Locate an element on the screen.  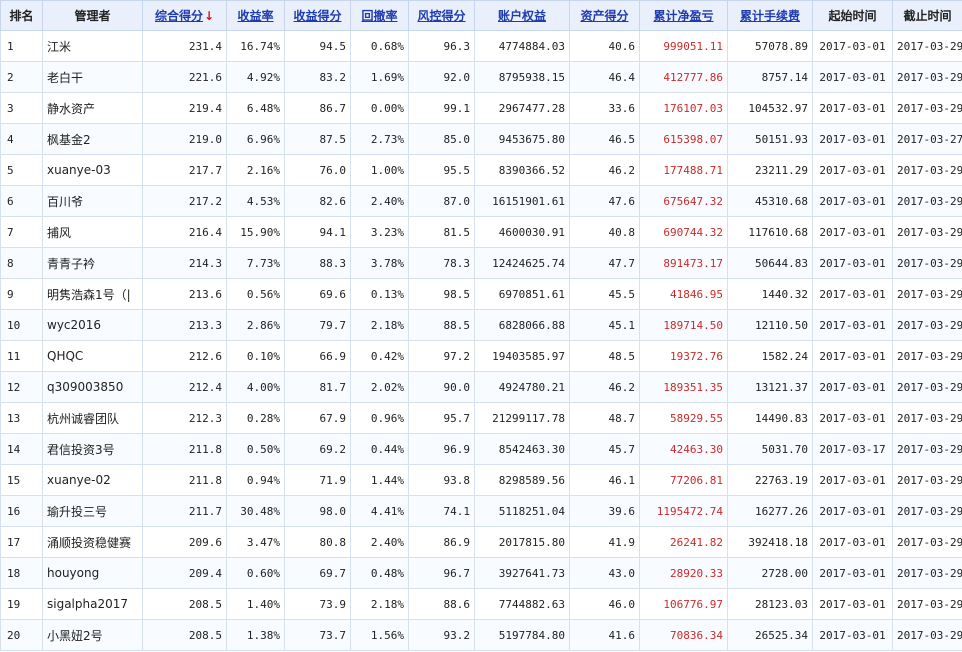
sort-link-total-score: 综合得分 is located at coordinates (179, 16).